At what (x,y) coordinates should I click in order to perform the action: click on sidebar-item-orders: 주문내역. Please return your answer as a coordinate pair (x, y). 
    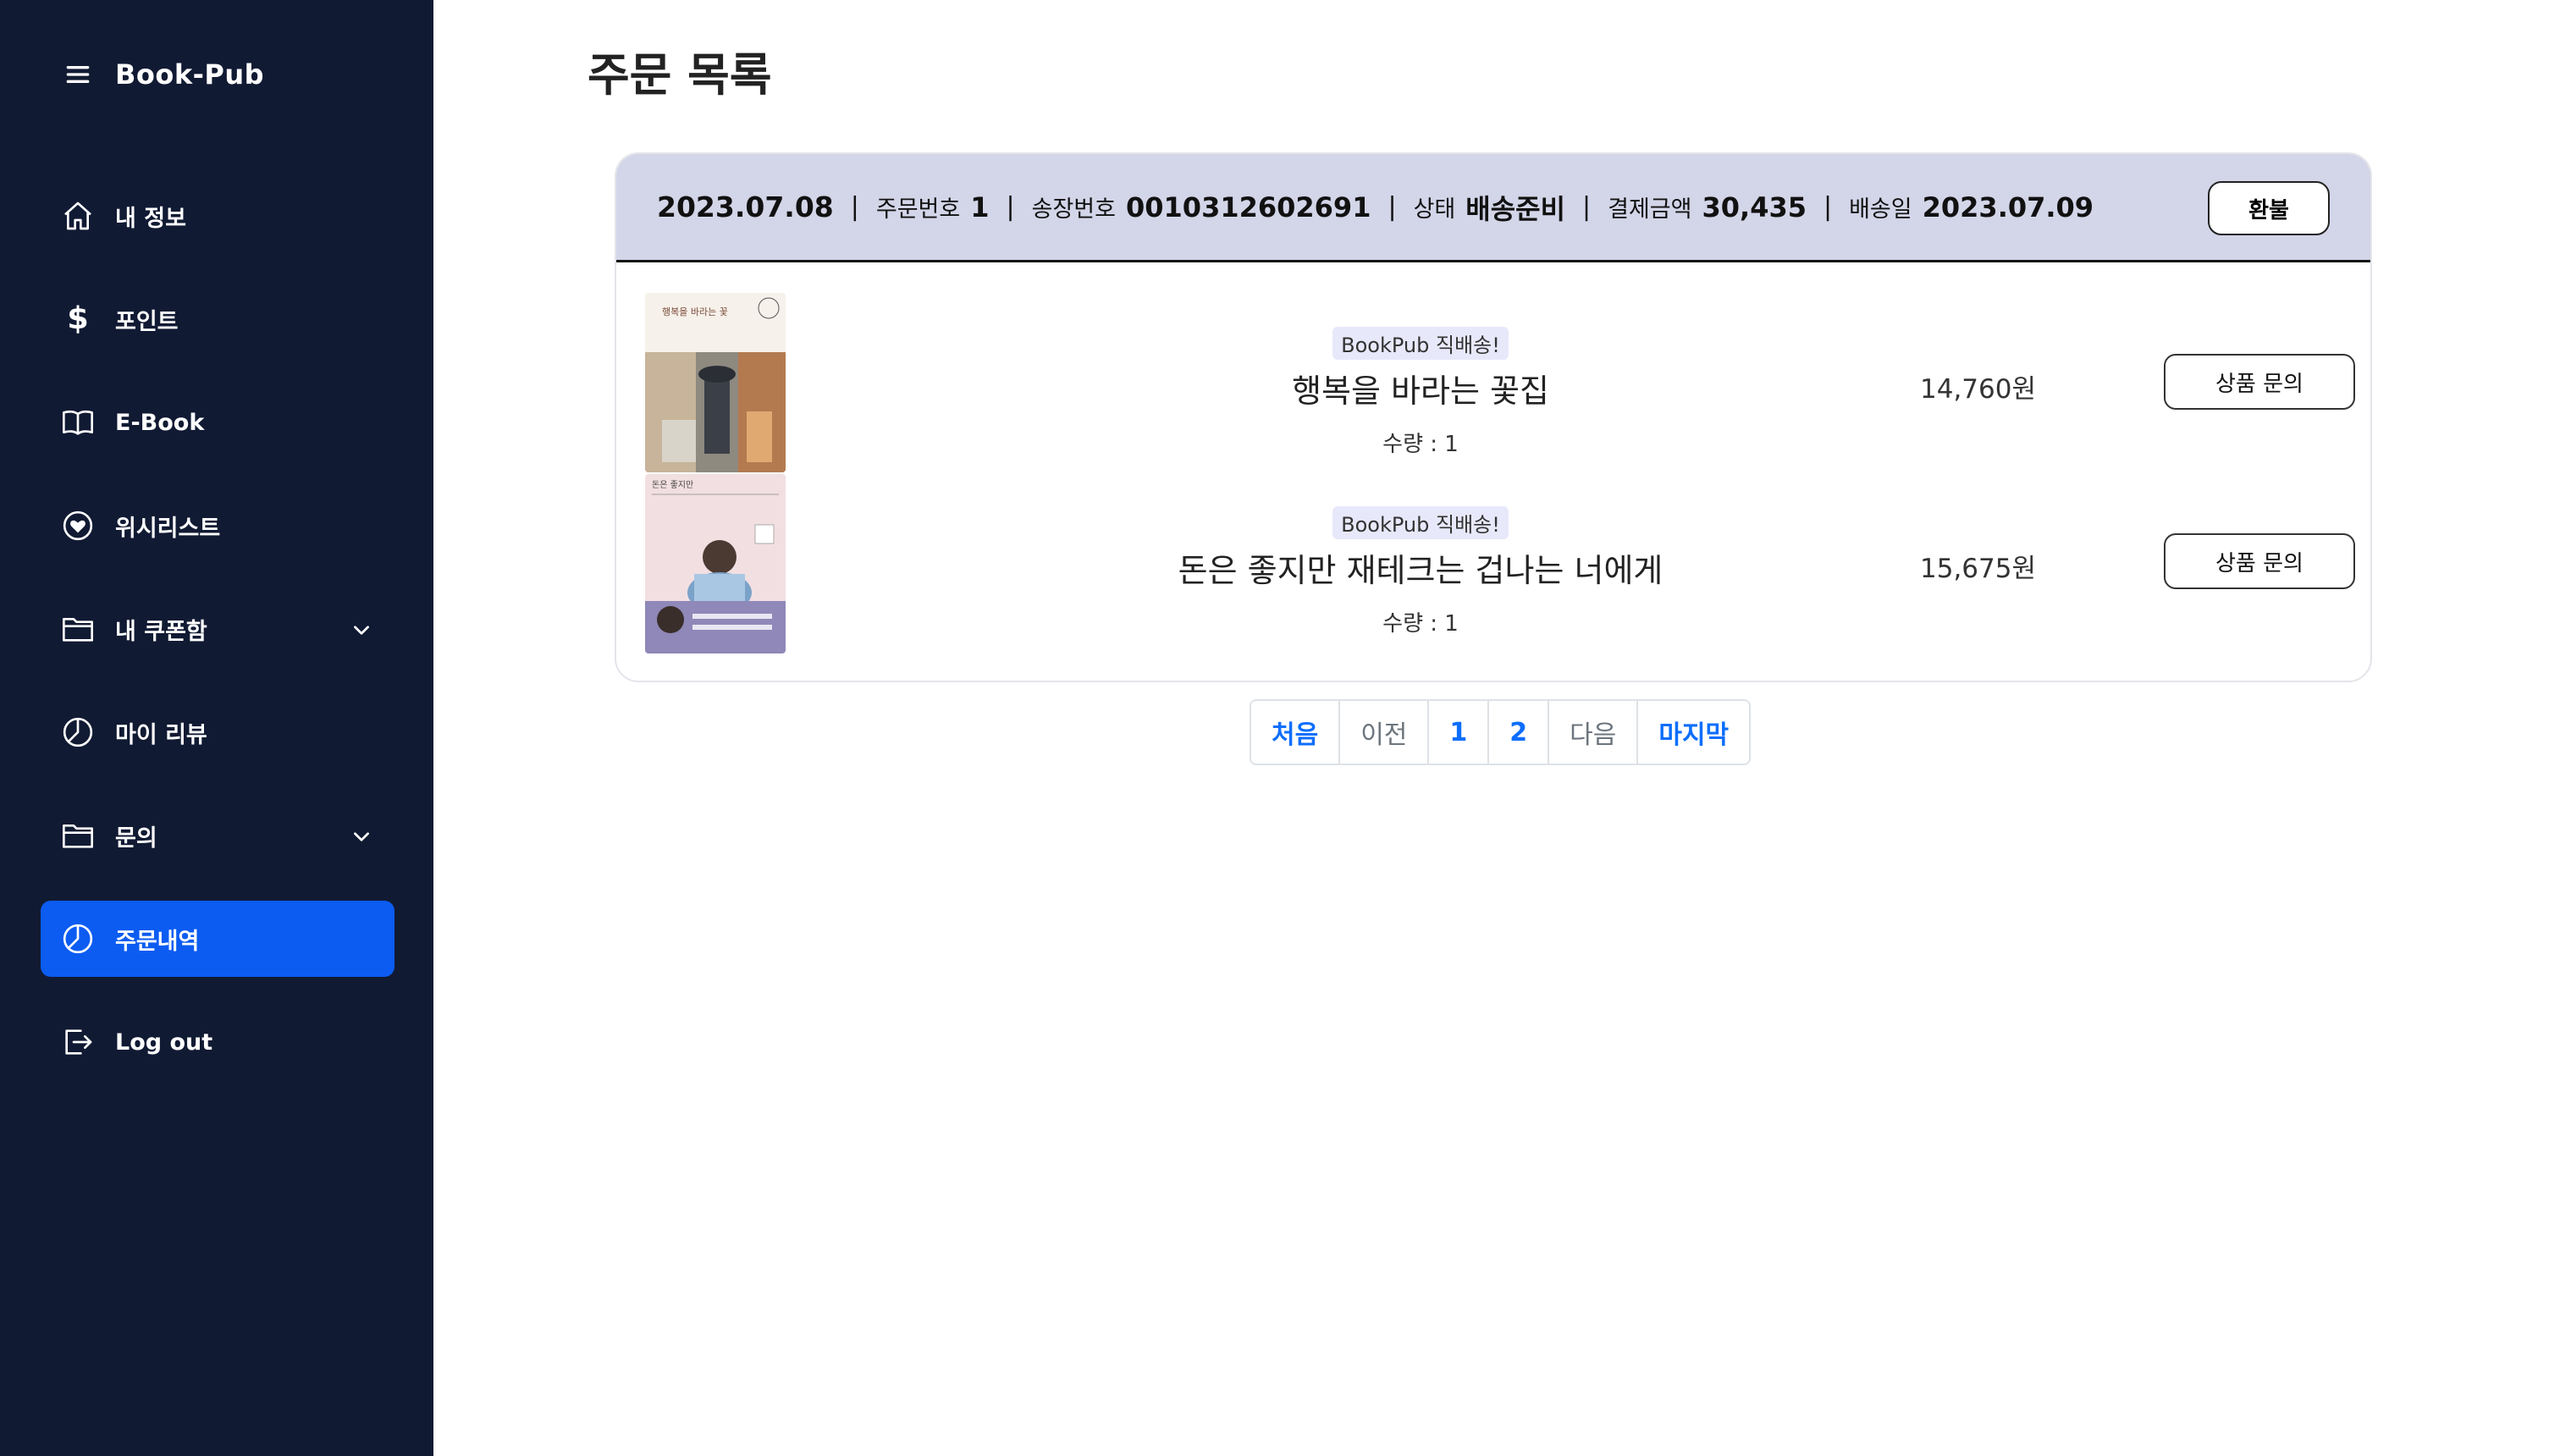
    Looking at the image, I should click on (217, 939).